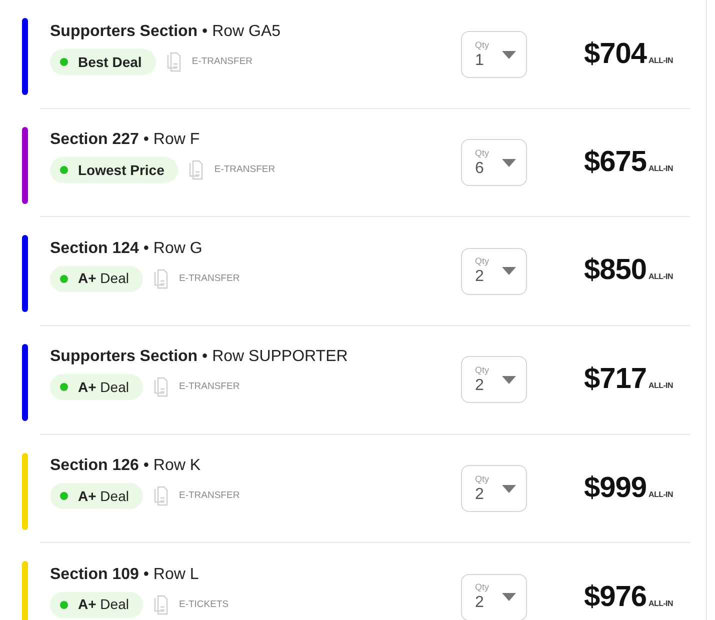 The image size is (715, 620). Describe the element at coordinates (126, 466) in the screenshot. I see `listing-title: Section 126 • Row K` at that location.